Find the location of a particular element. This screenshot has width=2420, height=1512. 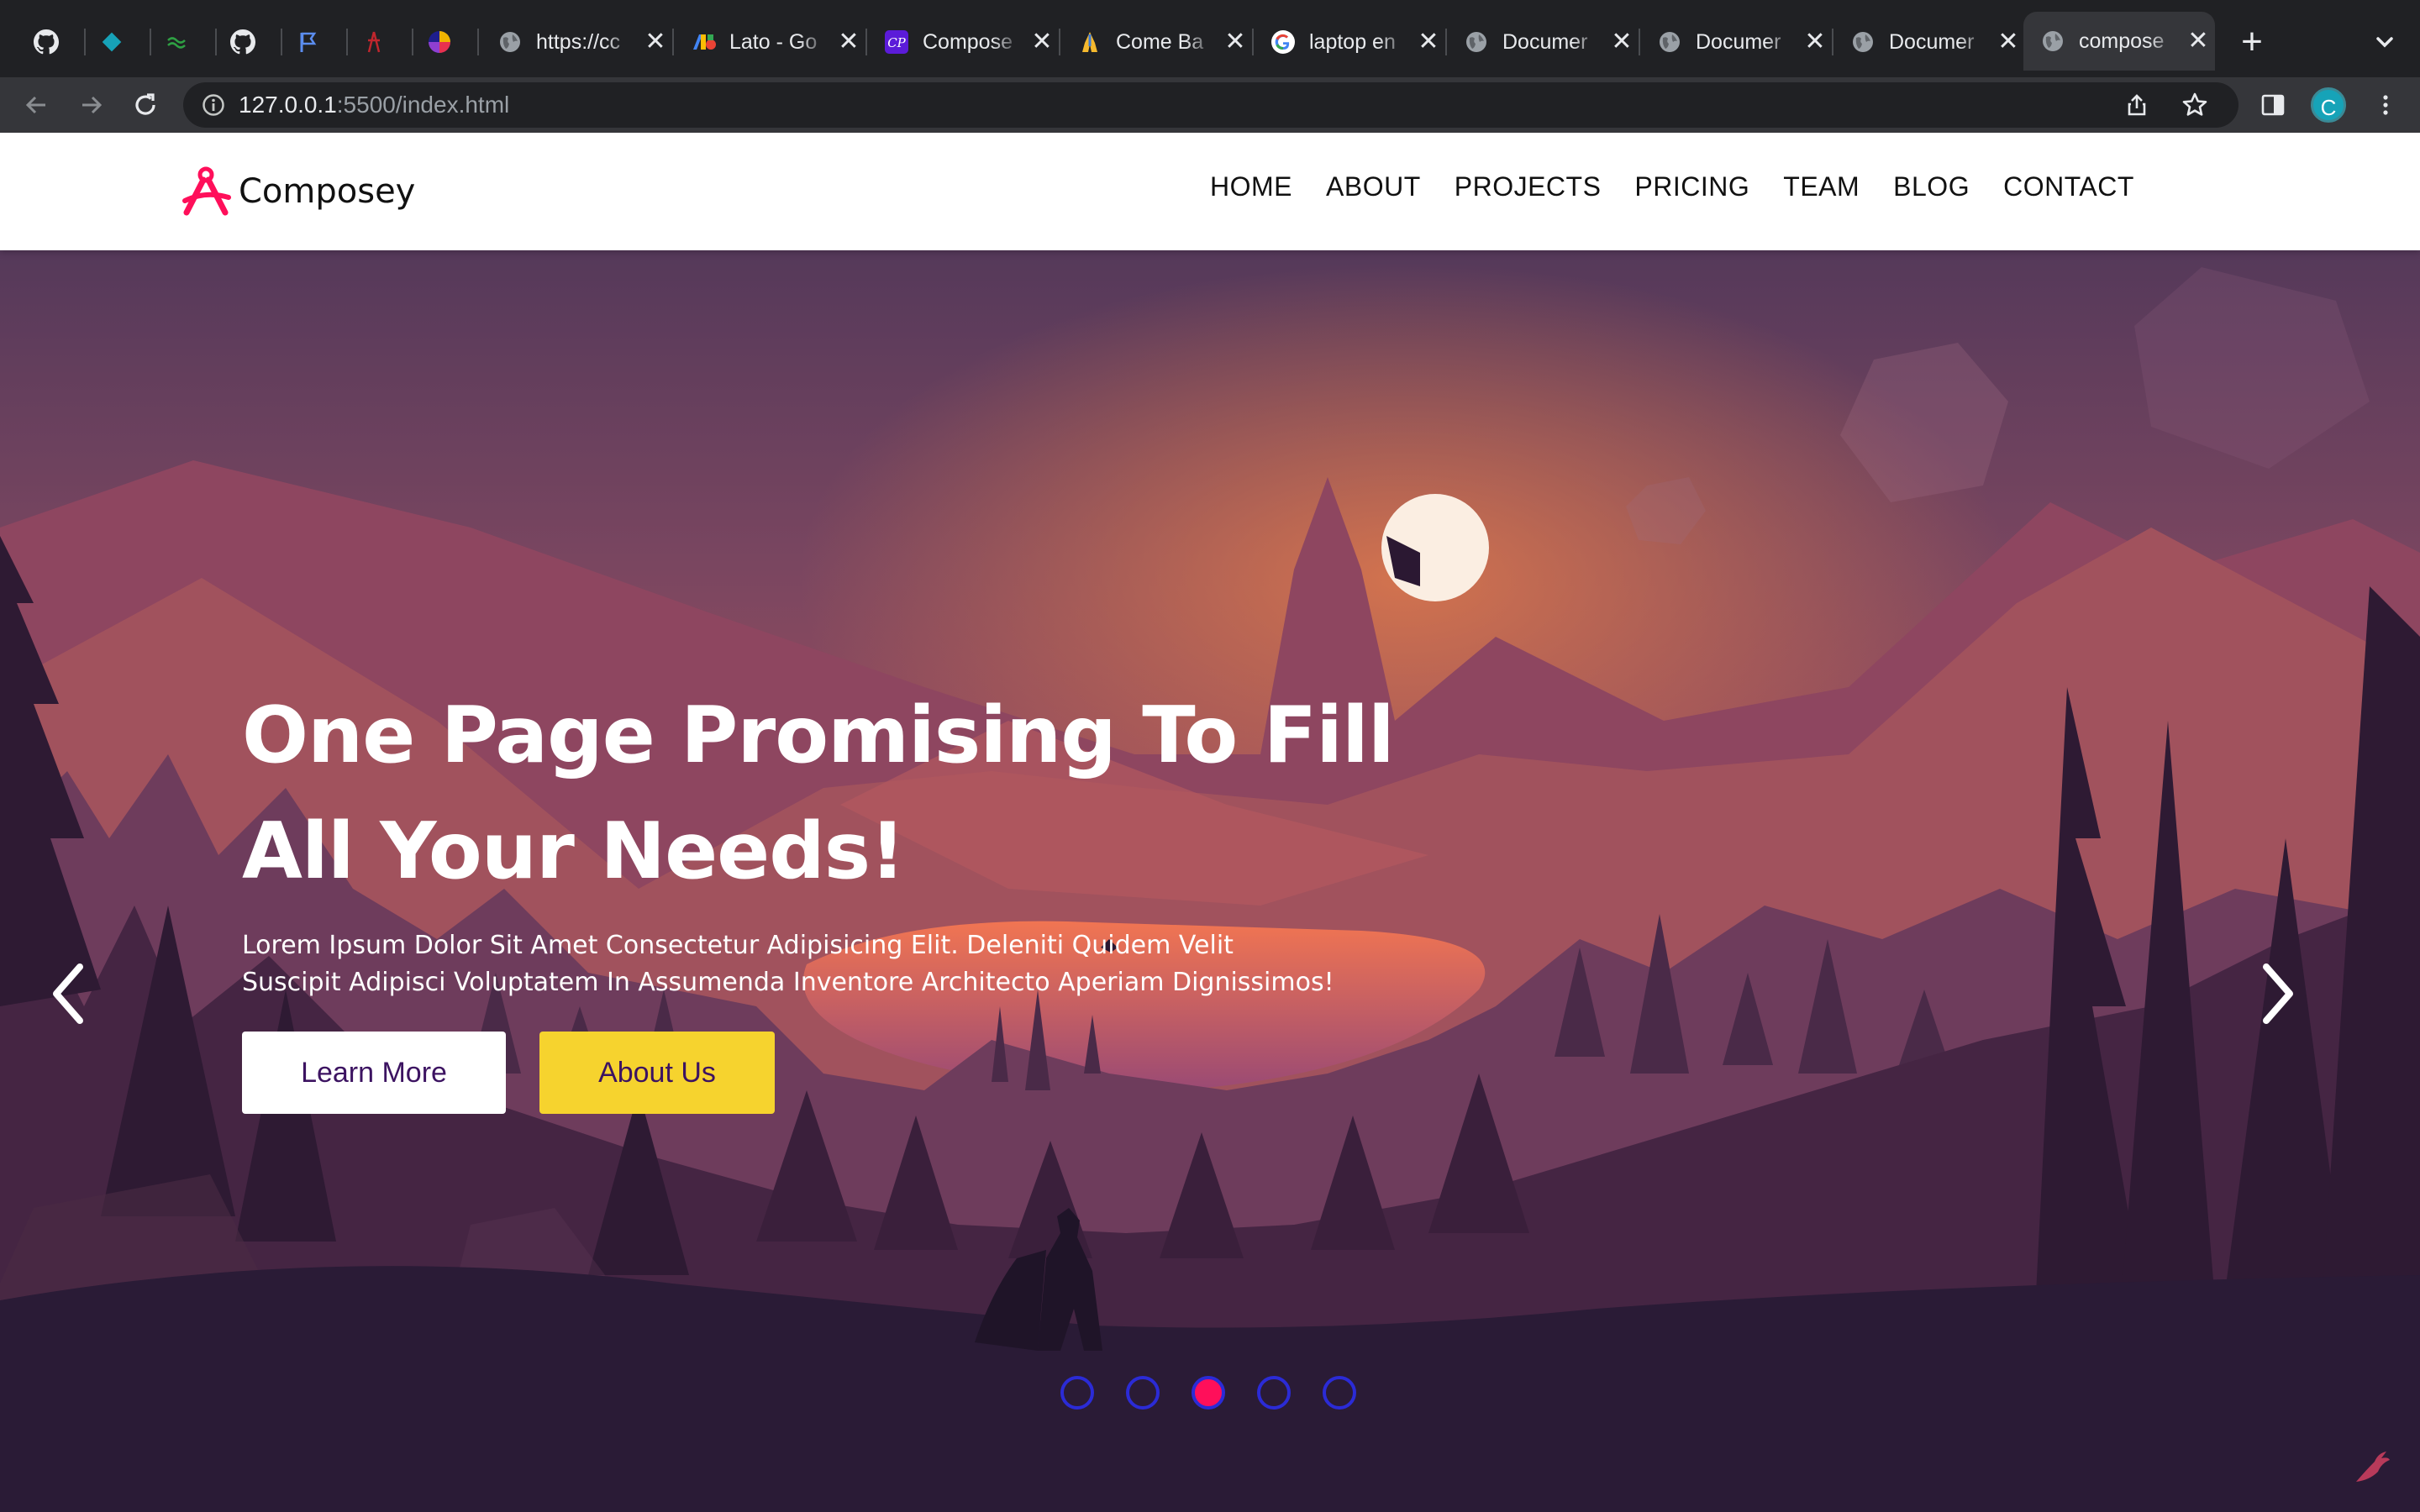

diamond-icon is located at coordinates (112, 42).